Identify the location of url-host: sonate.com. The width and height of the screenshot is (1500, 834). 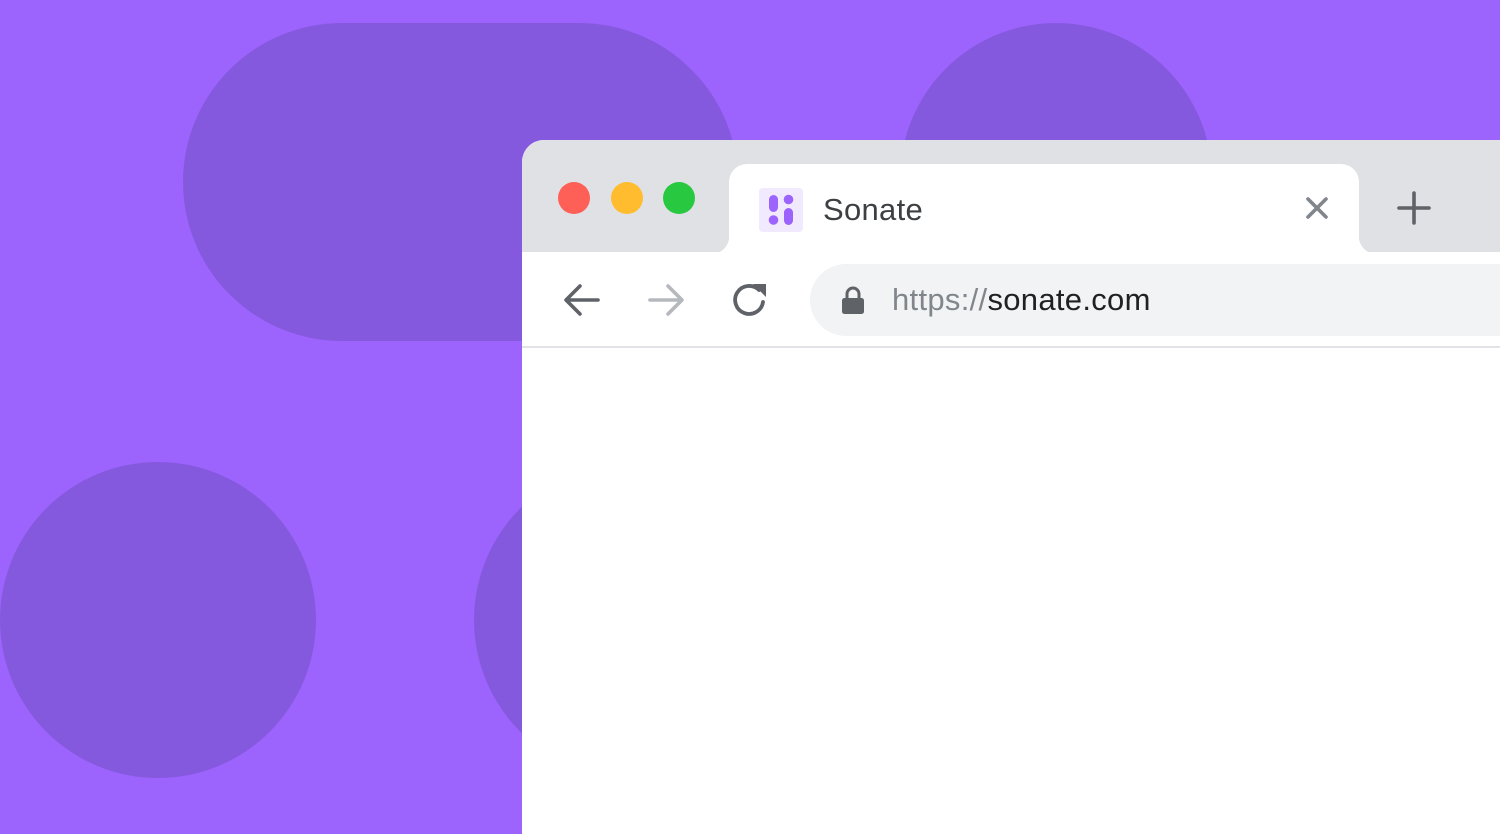
(1069, 299).